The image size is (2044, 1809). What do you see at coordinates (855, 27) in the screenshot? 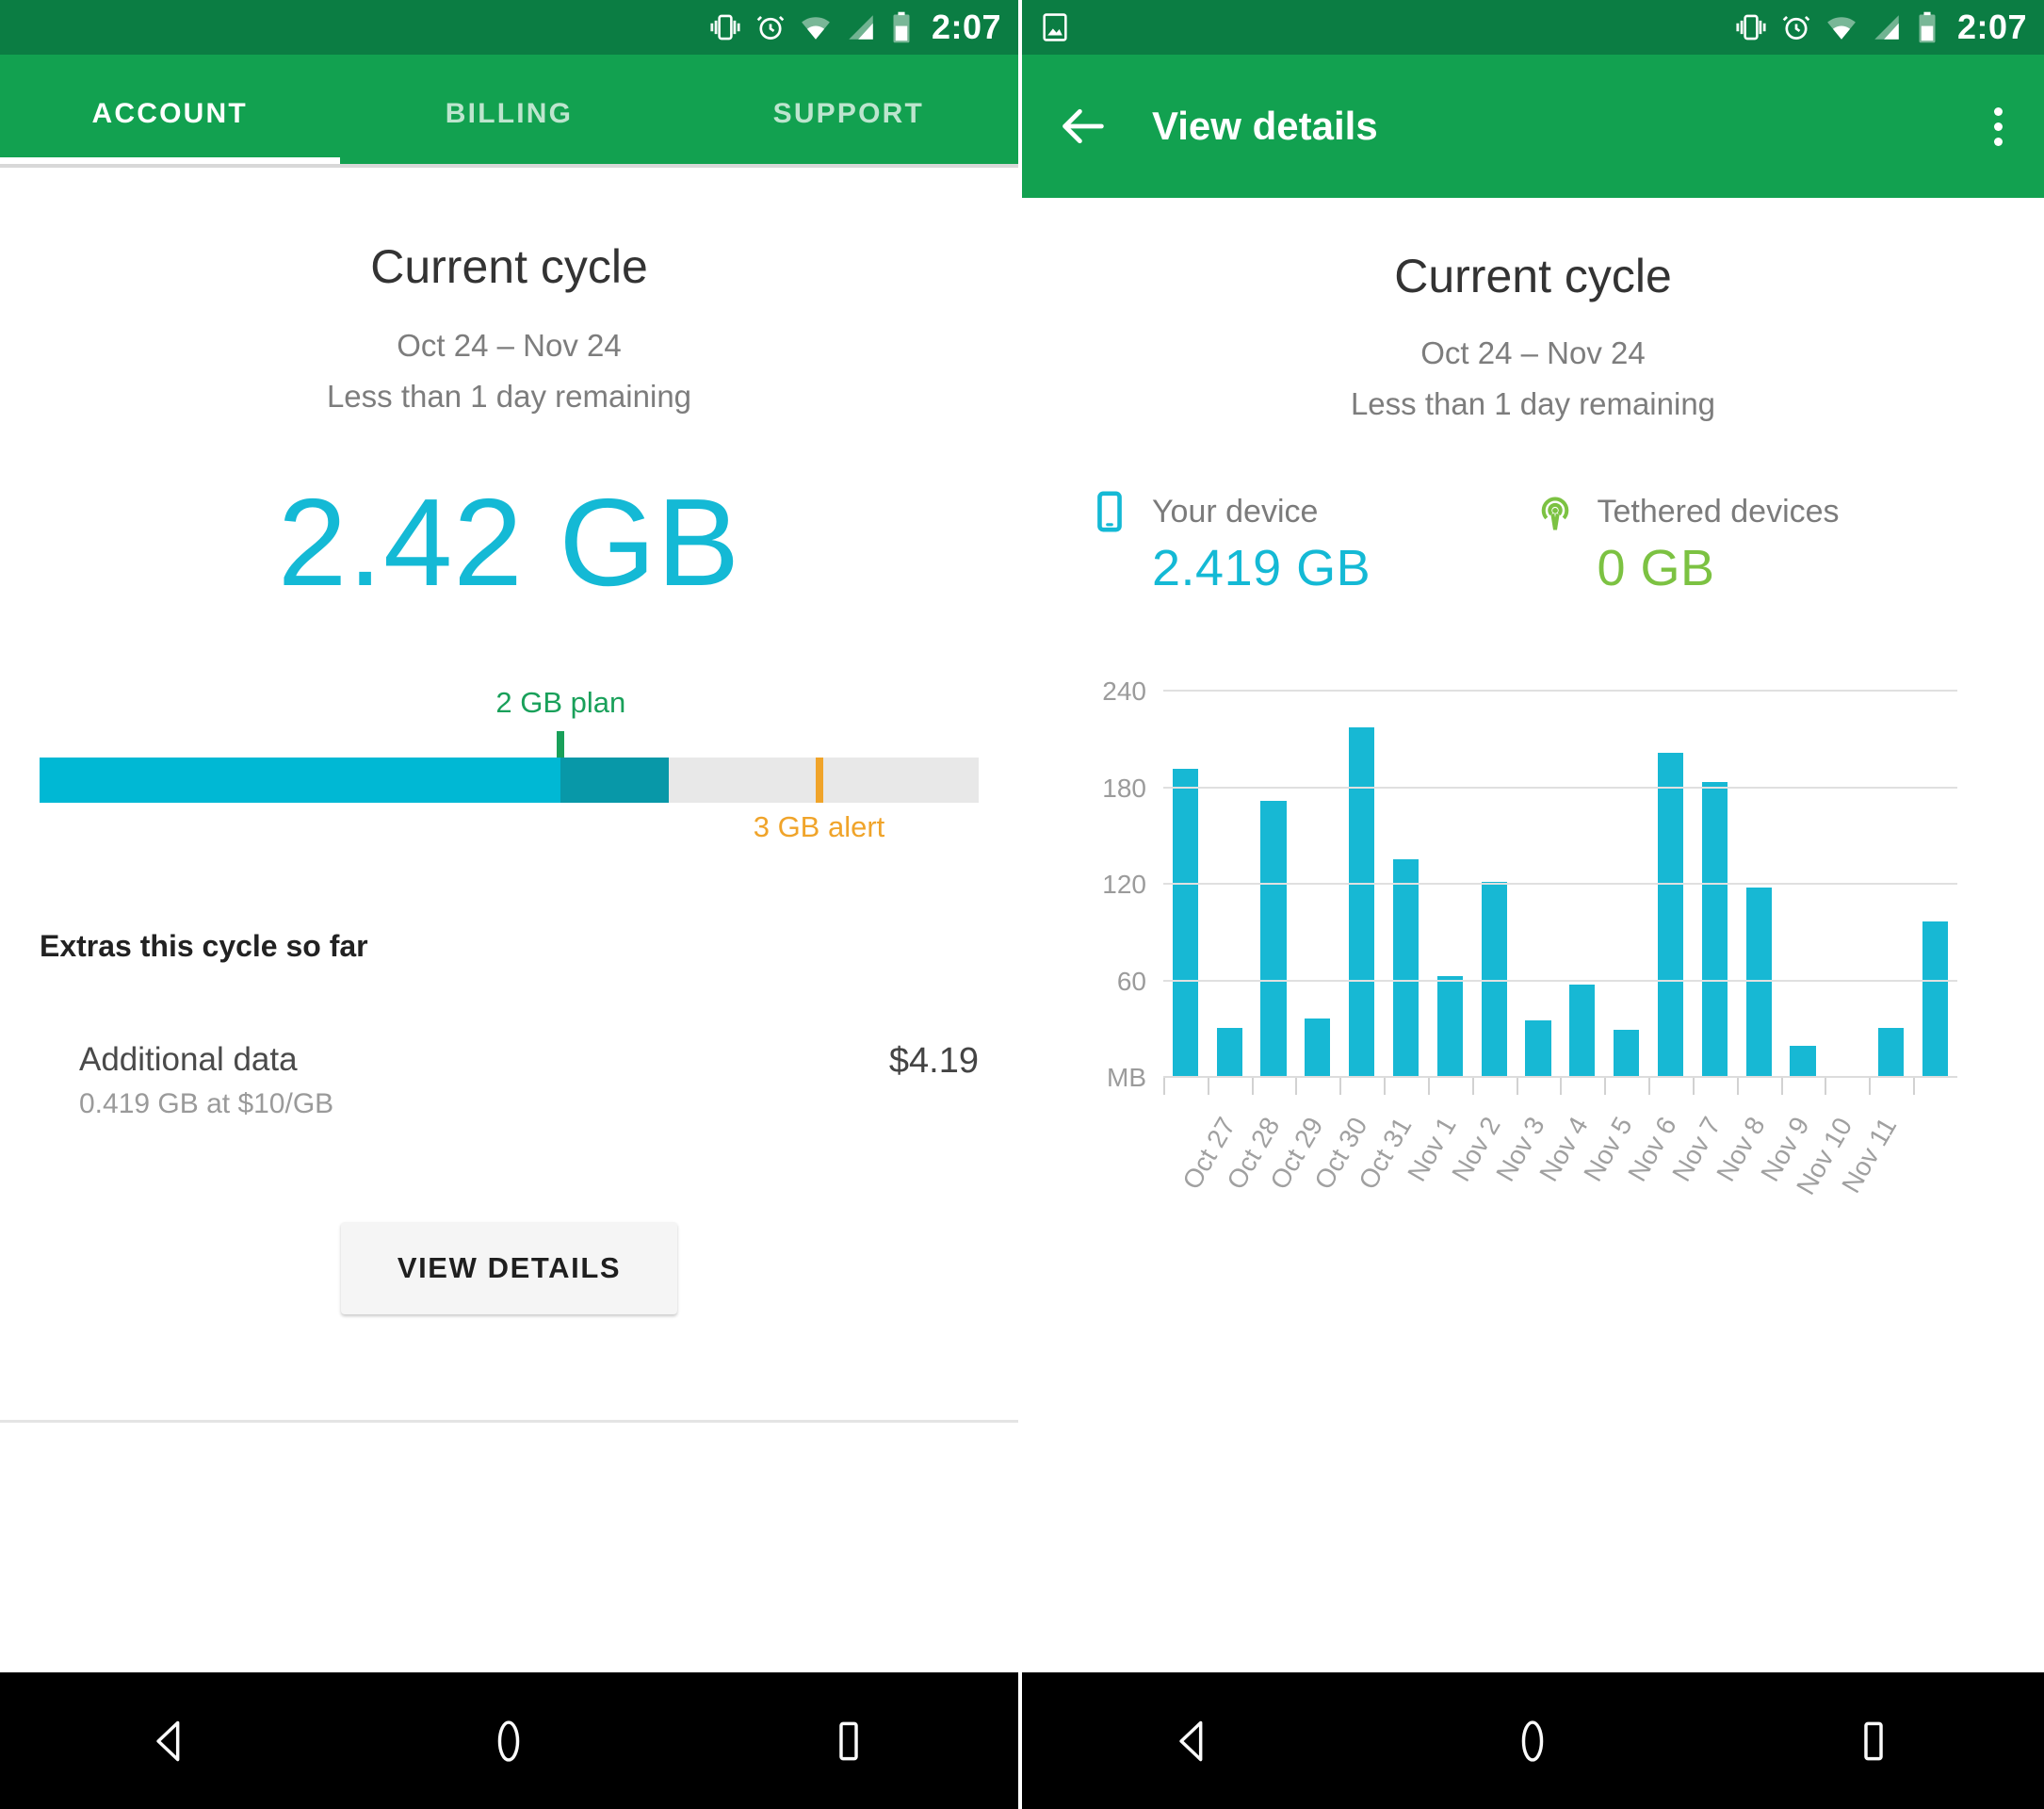
I see `status-bar-right-icons: 2:07` at bounding box center [855, 27].